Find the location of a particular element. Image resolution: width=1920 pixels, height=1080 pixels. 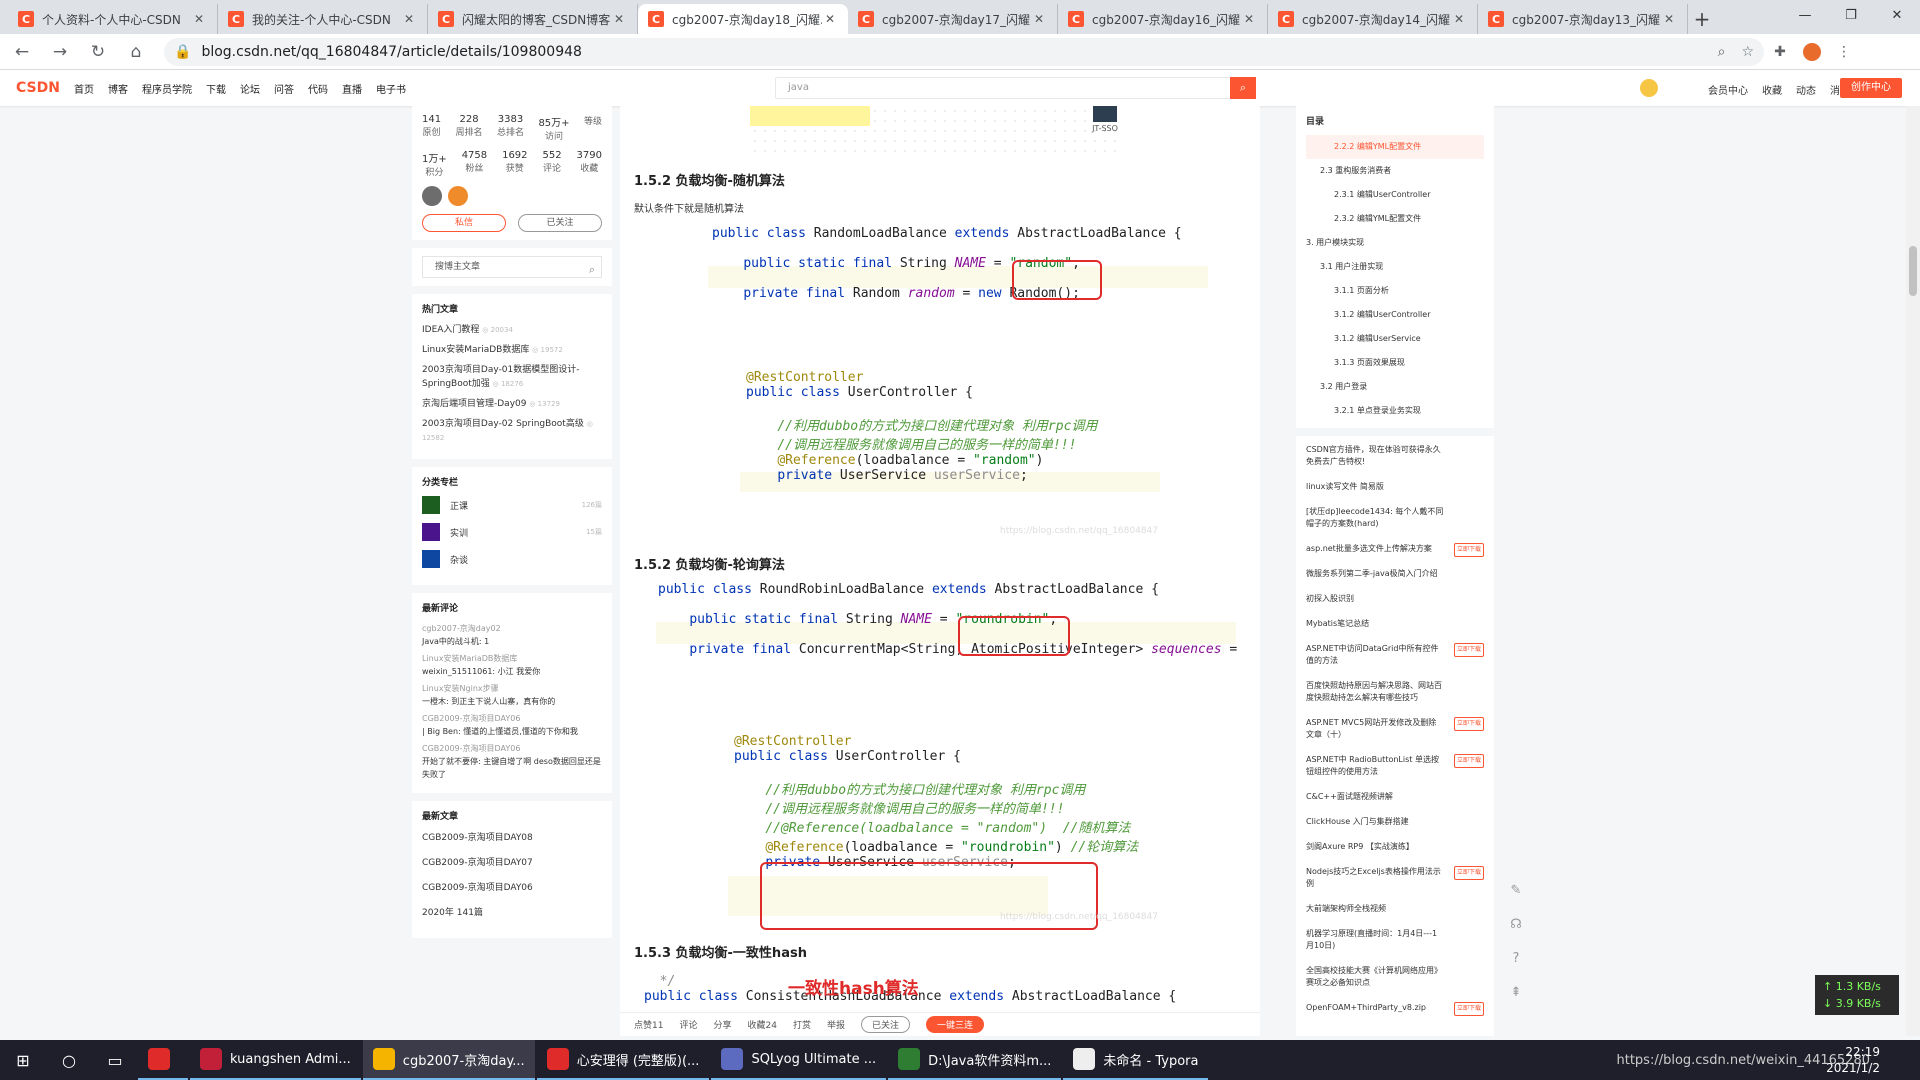

taskbar-app: 未命名 - Typora is located at coordinates (1136, 1060).